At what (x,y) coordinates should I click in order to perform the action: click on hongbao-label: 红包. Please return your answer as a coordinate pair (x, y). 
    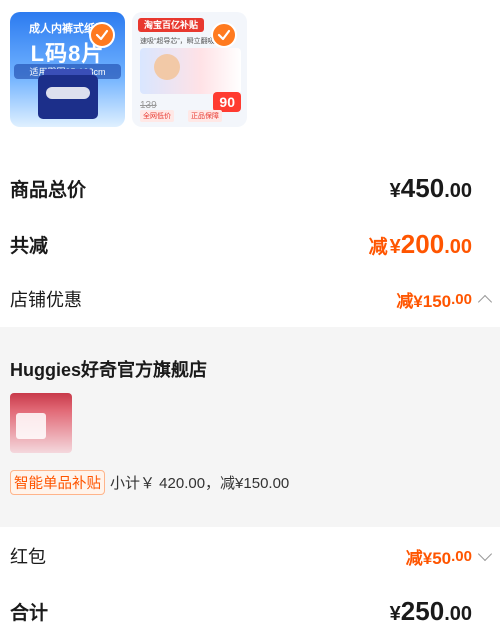
    Looking at the image, I should click on (28, 557).